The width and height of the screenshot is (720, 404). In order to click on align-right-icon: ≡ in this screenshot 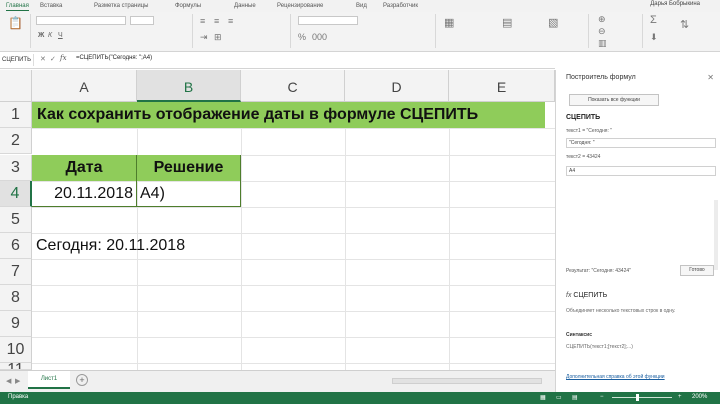, I will do `click(230, 21)`.